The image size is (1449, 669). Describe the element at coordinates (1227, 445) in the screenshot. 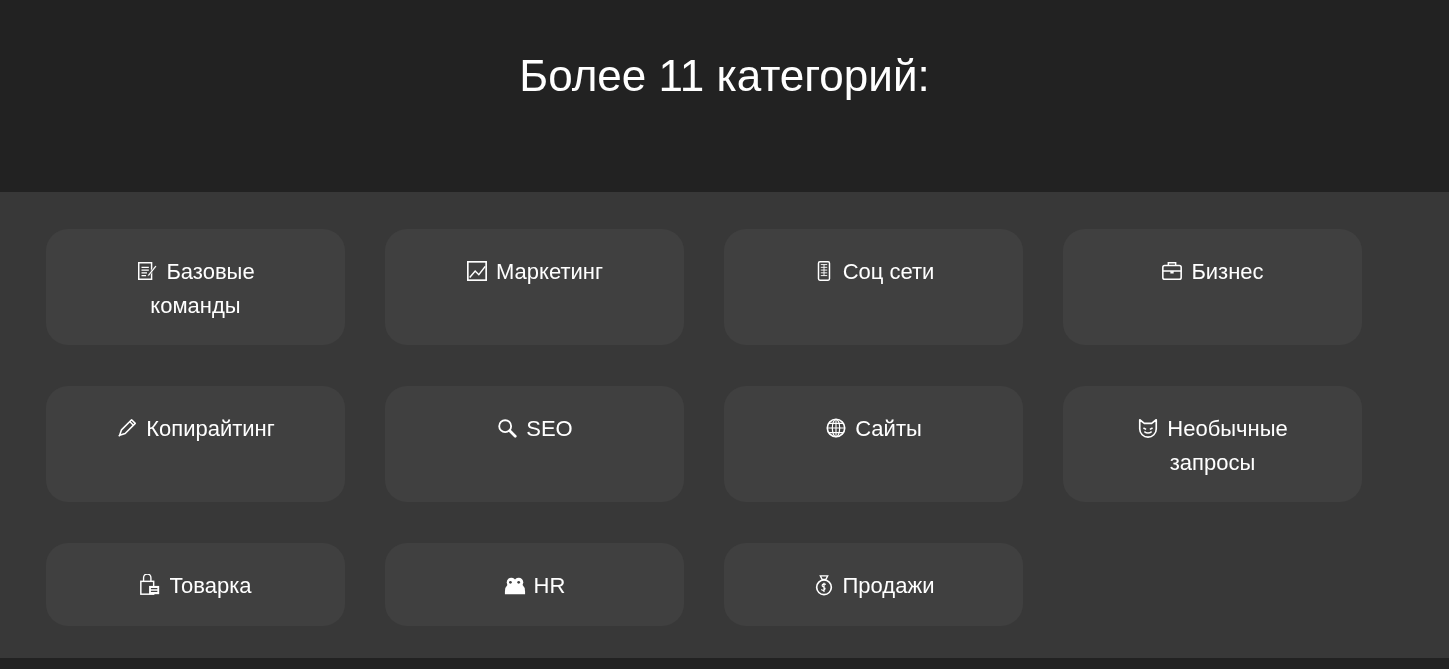

I see `category-label: Необычные запросы` at that location.